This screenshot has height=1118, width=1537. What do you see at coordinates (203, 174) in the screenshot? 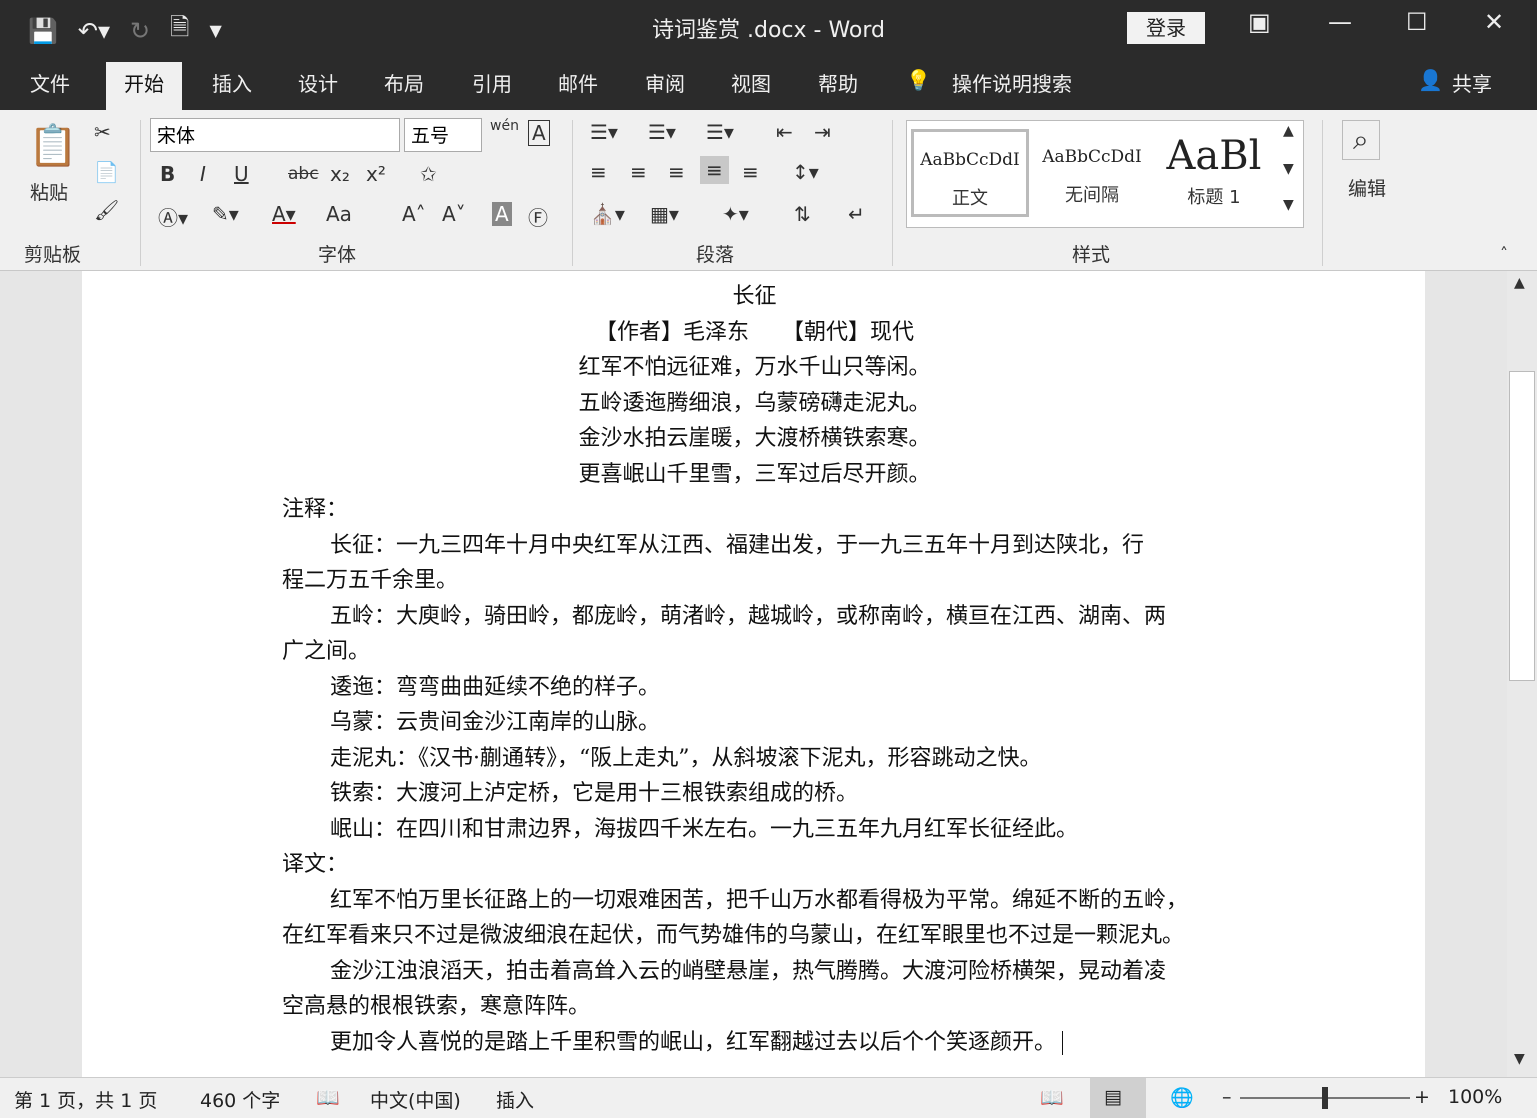
I see `italic-button: I` at bounding box center [203, 174].